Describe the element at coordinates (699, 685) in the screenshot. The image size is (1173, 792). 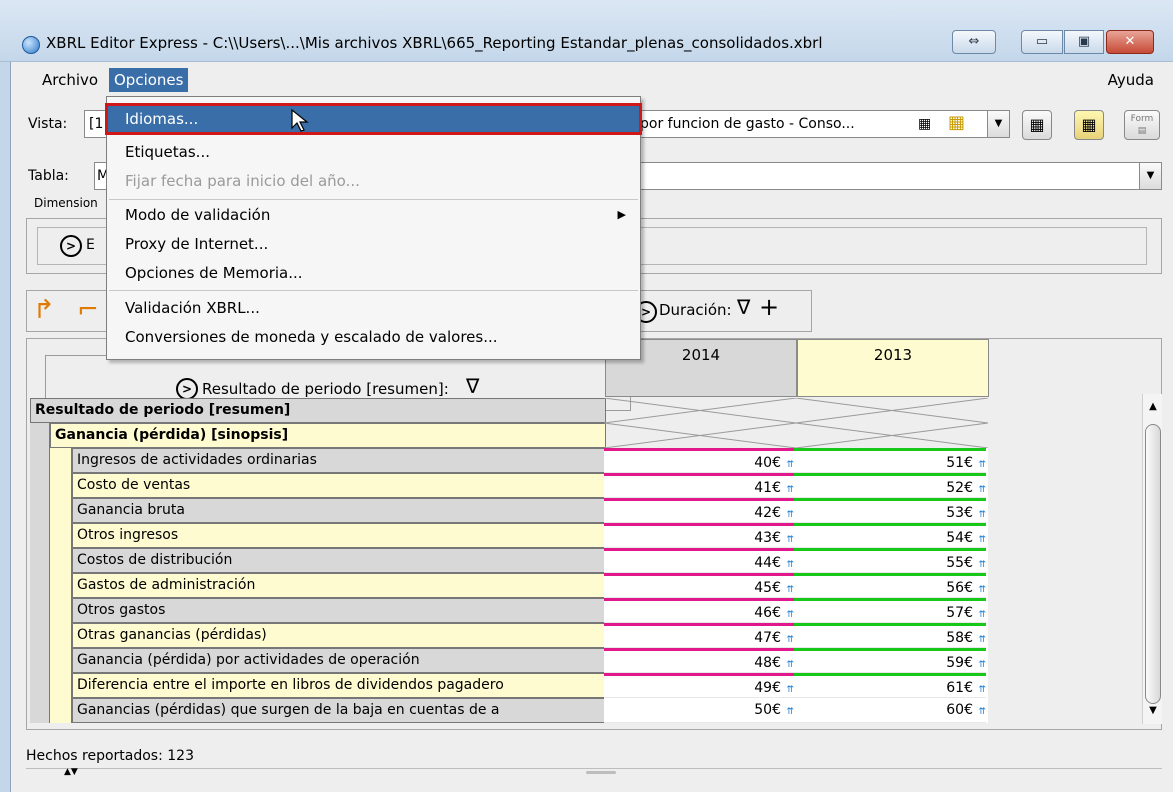
I see `value-cell-2014: 49€ ⇈` at that location.